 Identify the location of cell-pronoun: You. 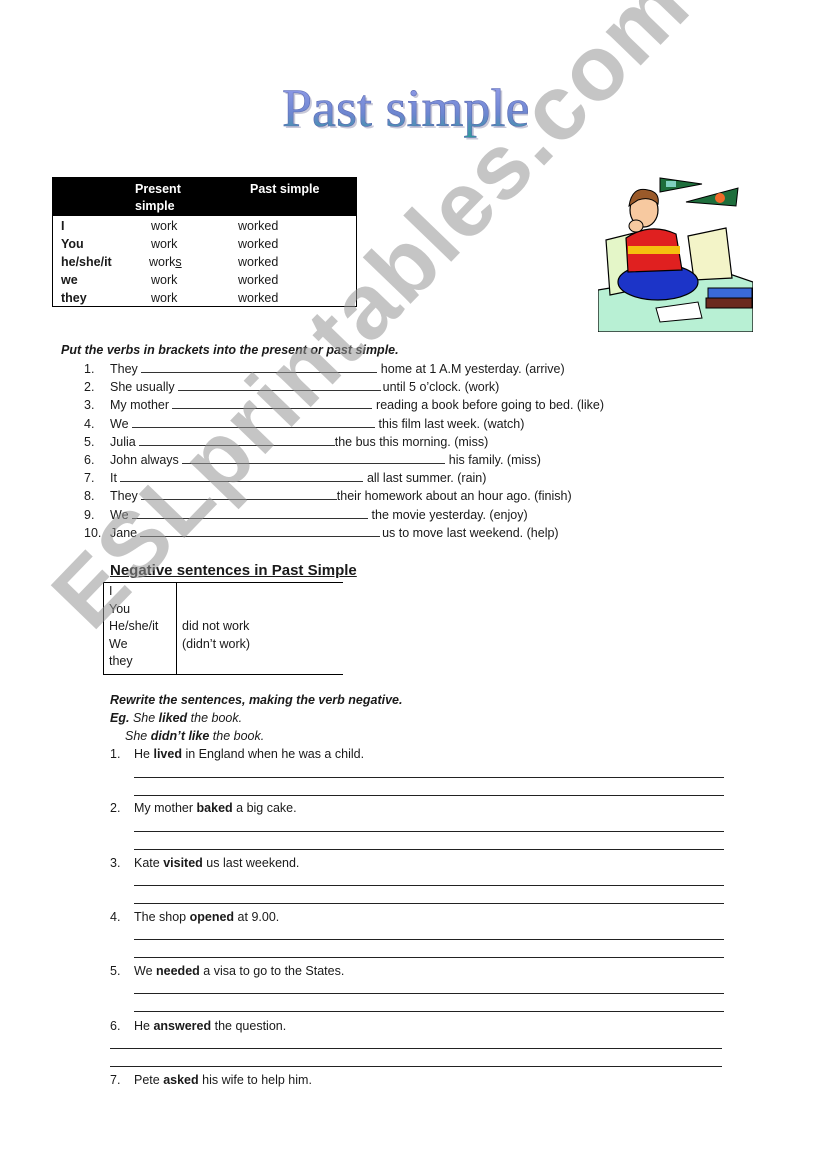
(72, 244).